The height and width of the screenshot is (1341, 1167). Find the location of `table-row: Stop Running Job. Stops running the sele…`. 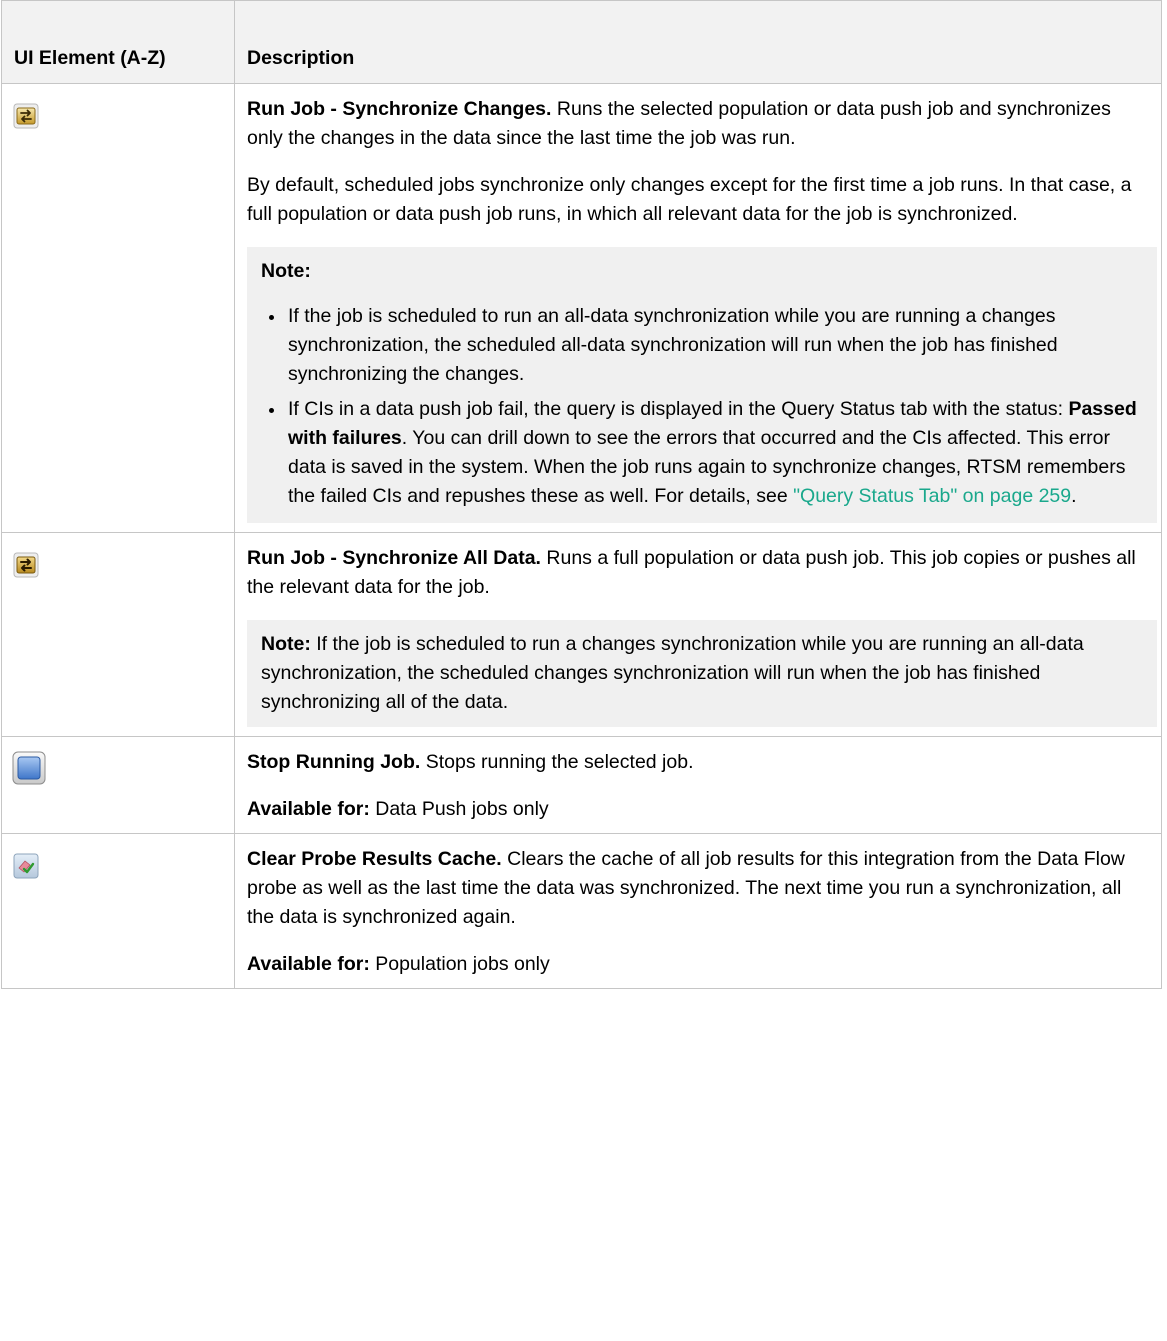

table-row: Stop Running Job. Stops running the sele… is located at coordinates (581, 785).